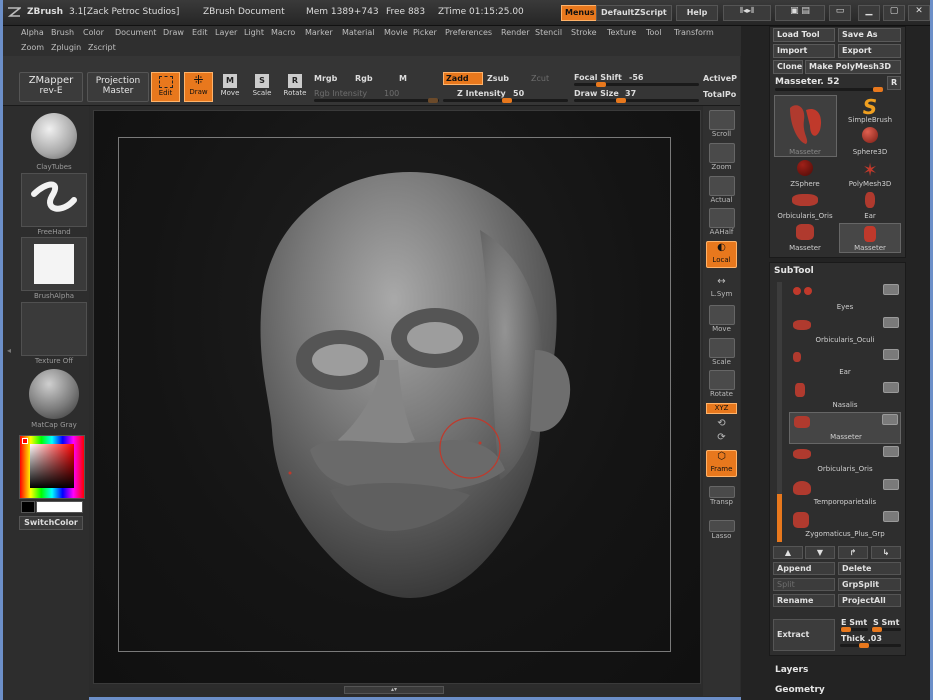 The height and width of the screenshot is (700, 933). Describe the element at coordinates (226, 32) in the screenshot. I see `menu-layer: Layer` at that location.